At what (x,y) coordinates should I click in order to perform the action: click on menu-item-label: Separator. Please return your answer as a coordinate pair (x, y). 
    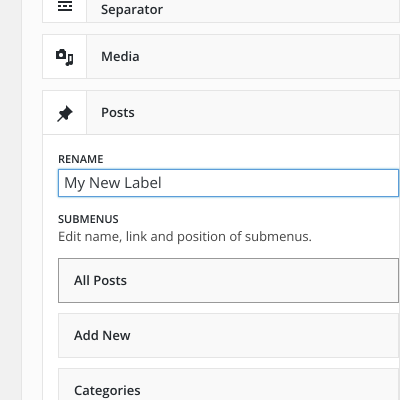
    Looking at the image, I should click on (132, 10).